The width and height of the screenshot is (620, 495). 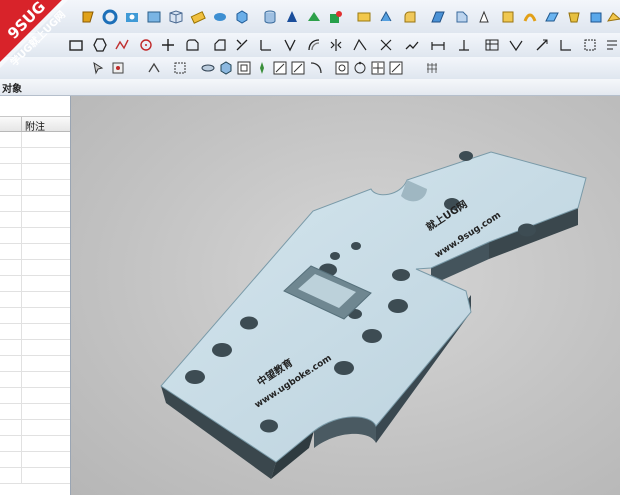 What do you see at coordinates (314, 17) in the screenshot?
I see `sphere-icon` at bounding box center [314, 17].